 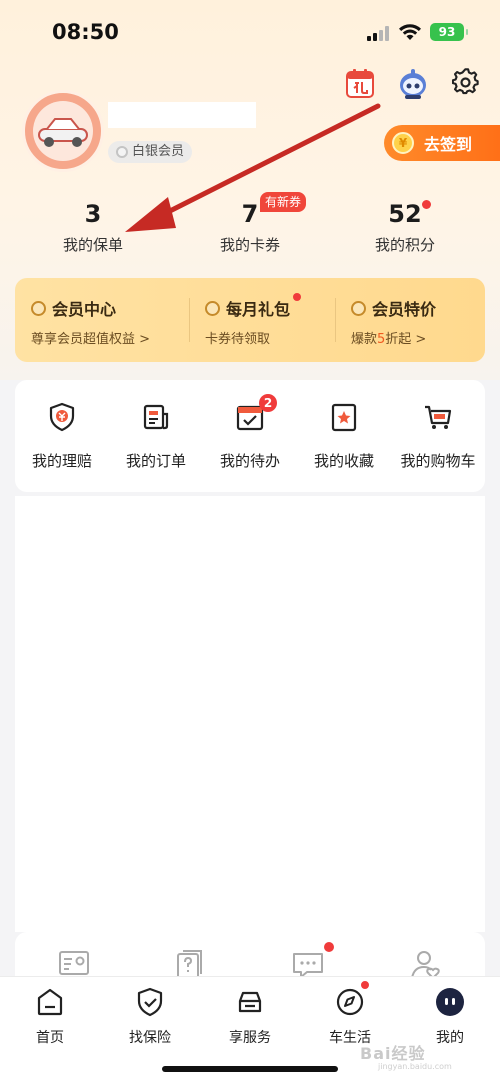 I want to click on crown-icon, so click(x=38, y=308).